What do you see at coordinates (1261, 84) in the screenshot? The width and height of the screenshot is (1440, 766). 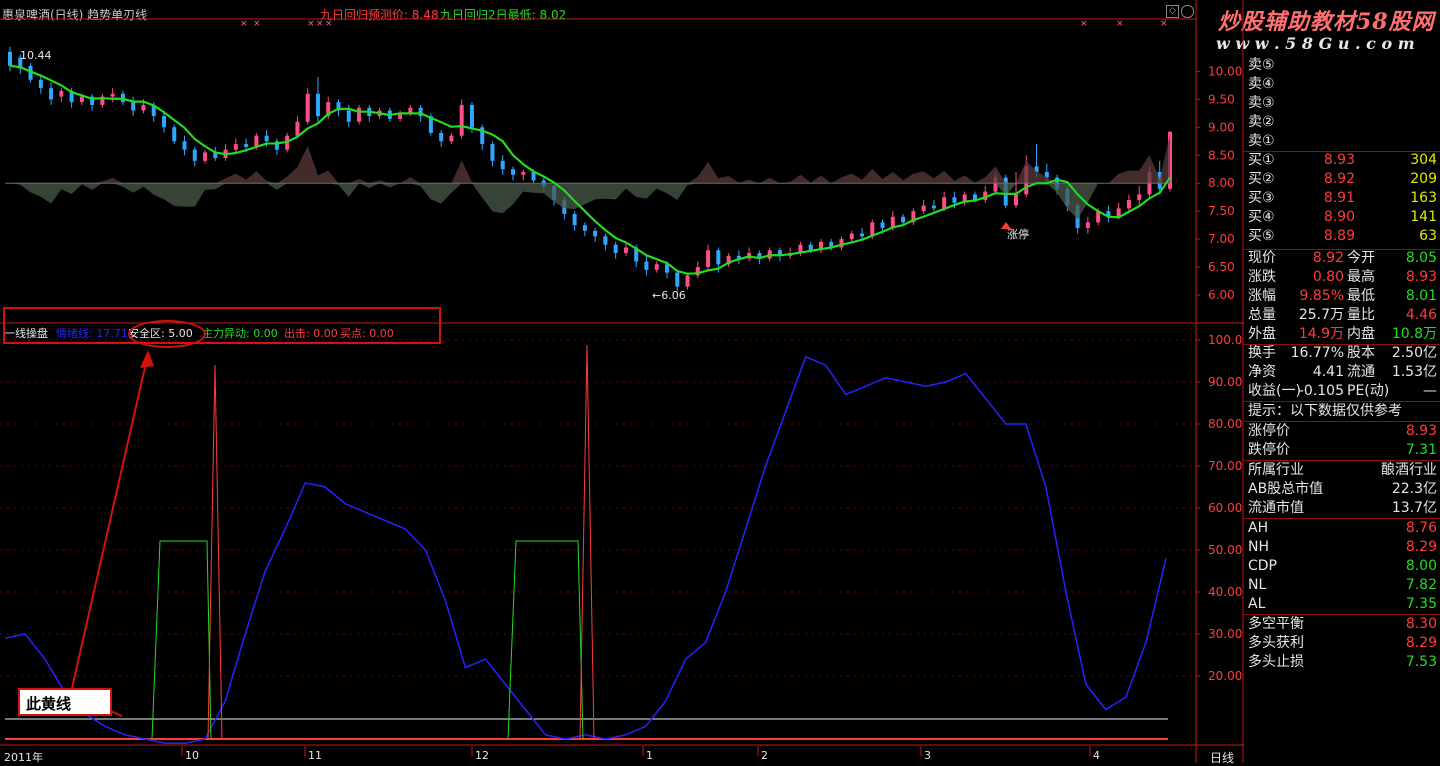 I see `panel-cell: 卖④` at bounding box center [1261, 84].